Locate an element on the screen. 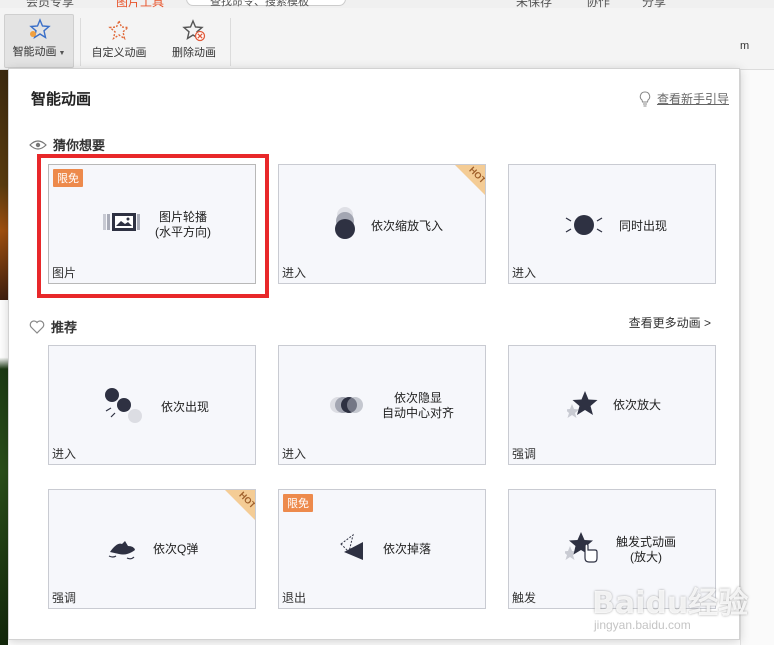 This screenshot has height=645, width=774. card-label: 依次缩放飞入 is located at coordinates (407, 226).